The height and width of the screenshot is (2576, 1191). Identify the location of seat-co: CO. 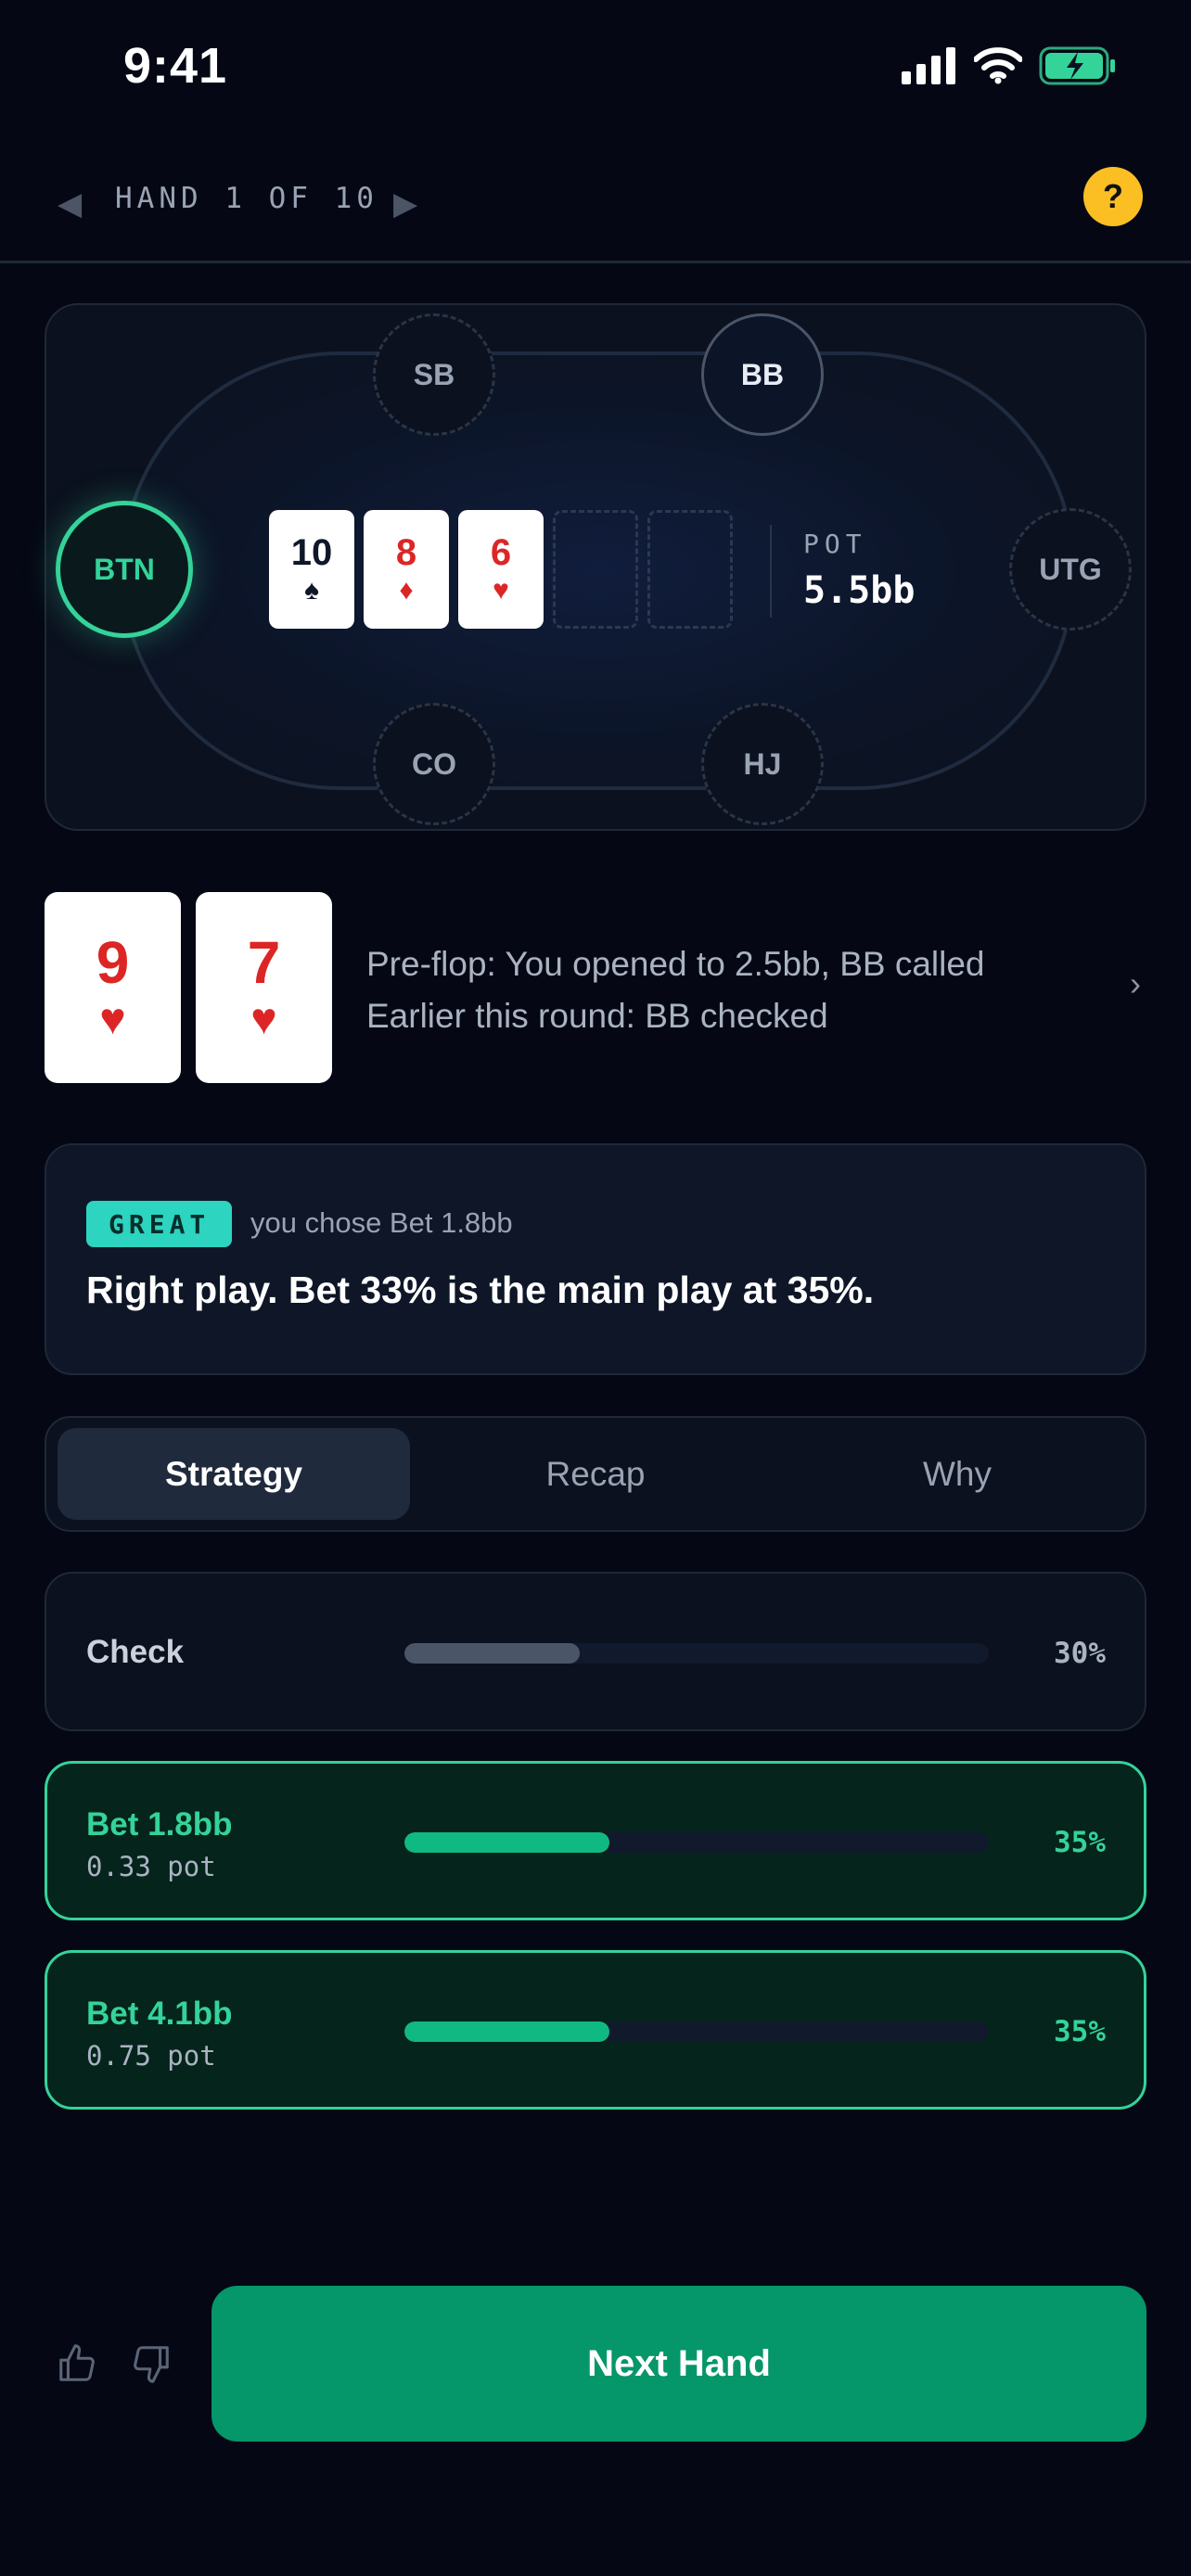
(434, 764).